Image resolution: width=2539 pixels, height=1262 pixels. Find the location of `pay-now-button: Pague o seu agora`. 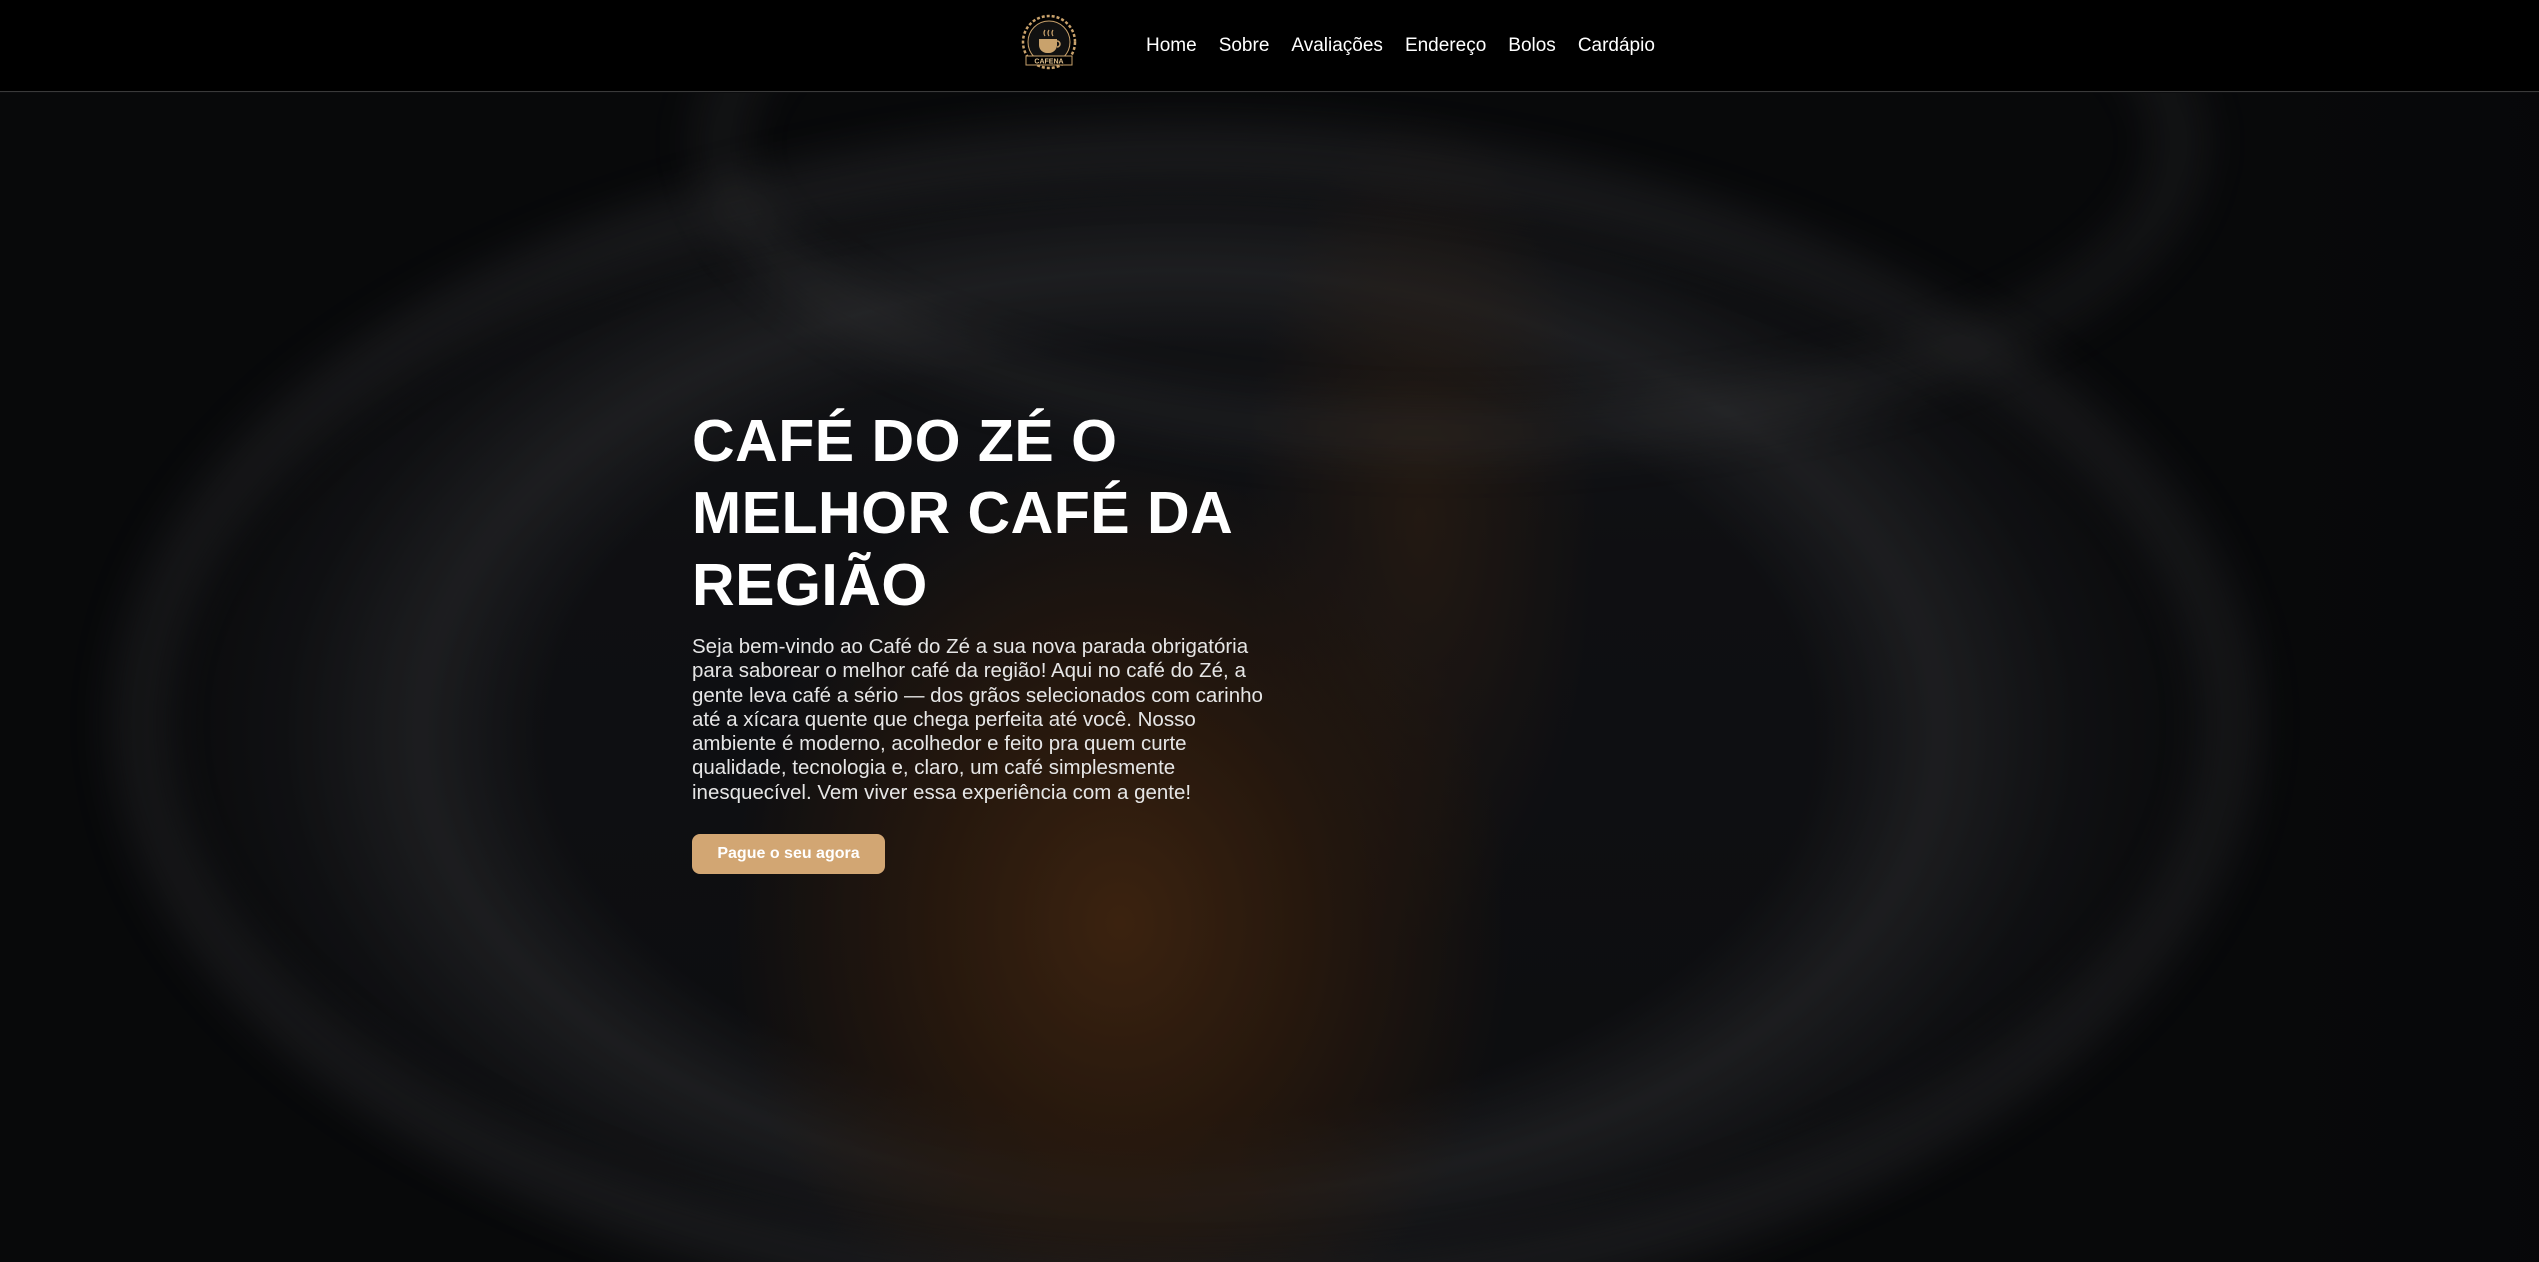

pay-now-button: Pague o seu agora is located at coordinates (788, 854).